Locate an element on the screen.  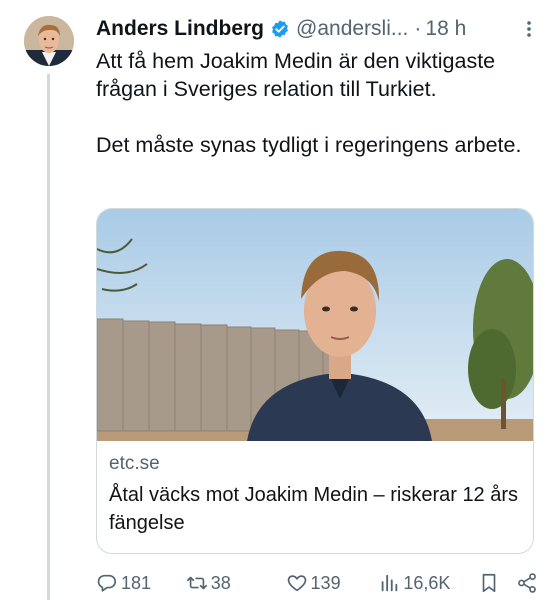
retweet-button: 38 is located at coordinates (236, 583).